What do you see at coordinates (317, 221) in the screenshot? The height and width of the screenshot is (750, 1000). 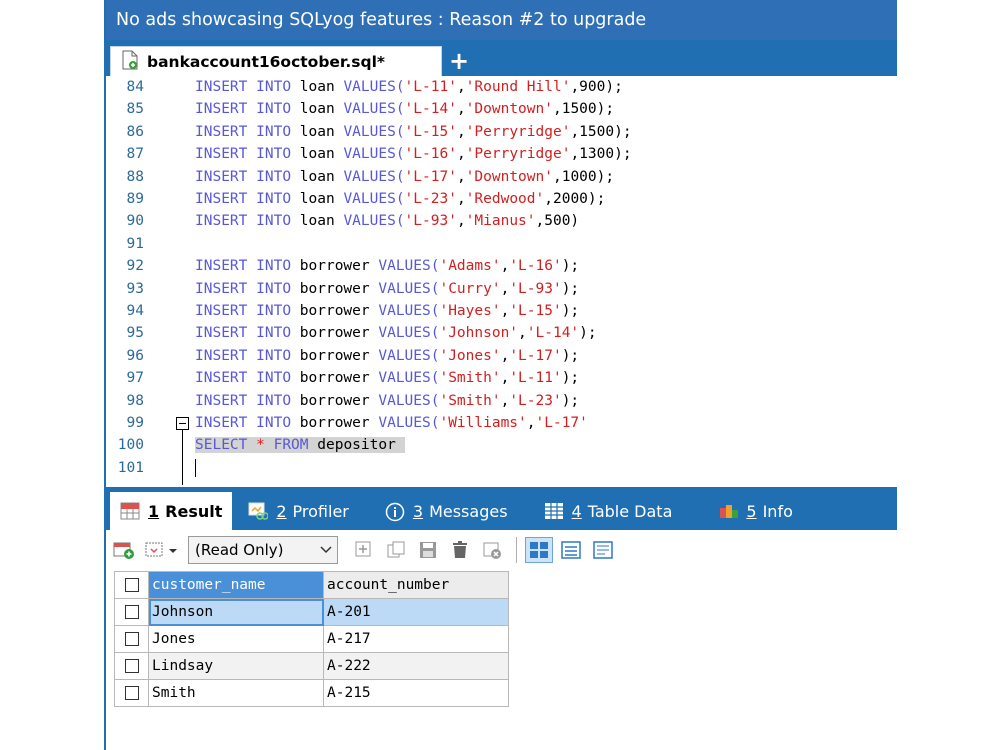 I see `identifier: loan` at bounding box center [317, 221].